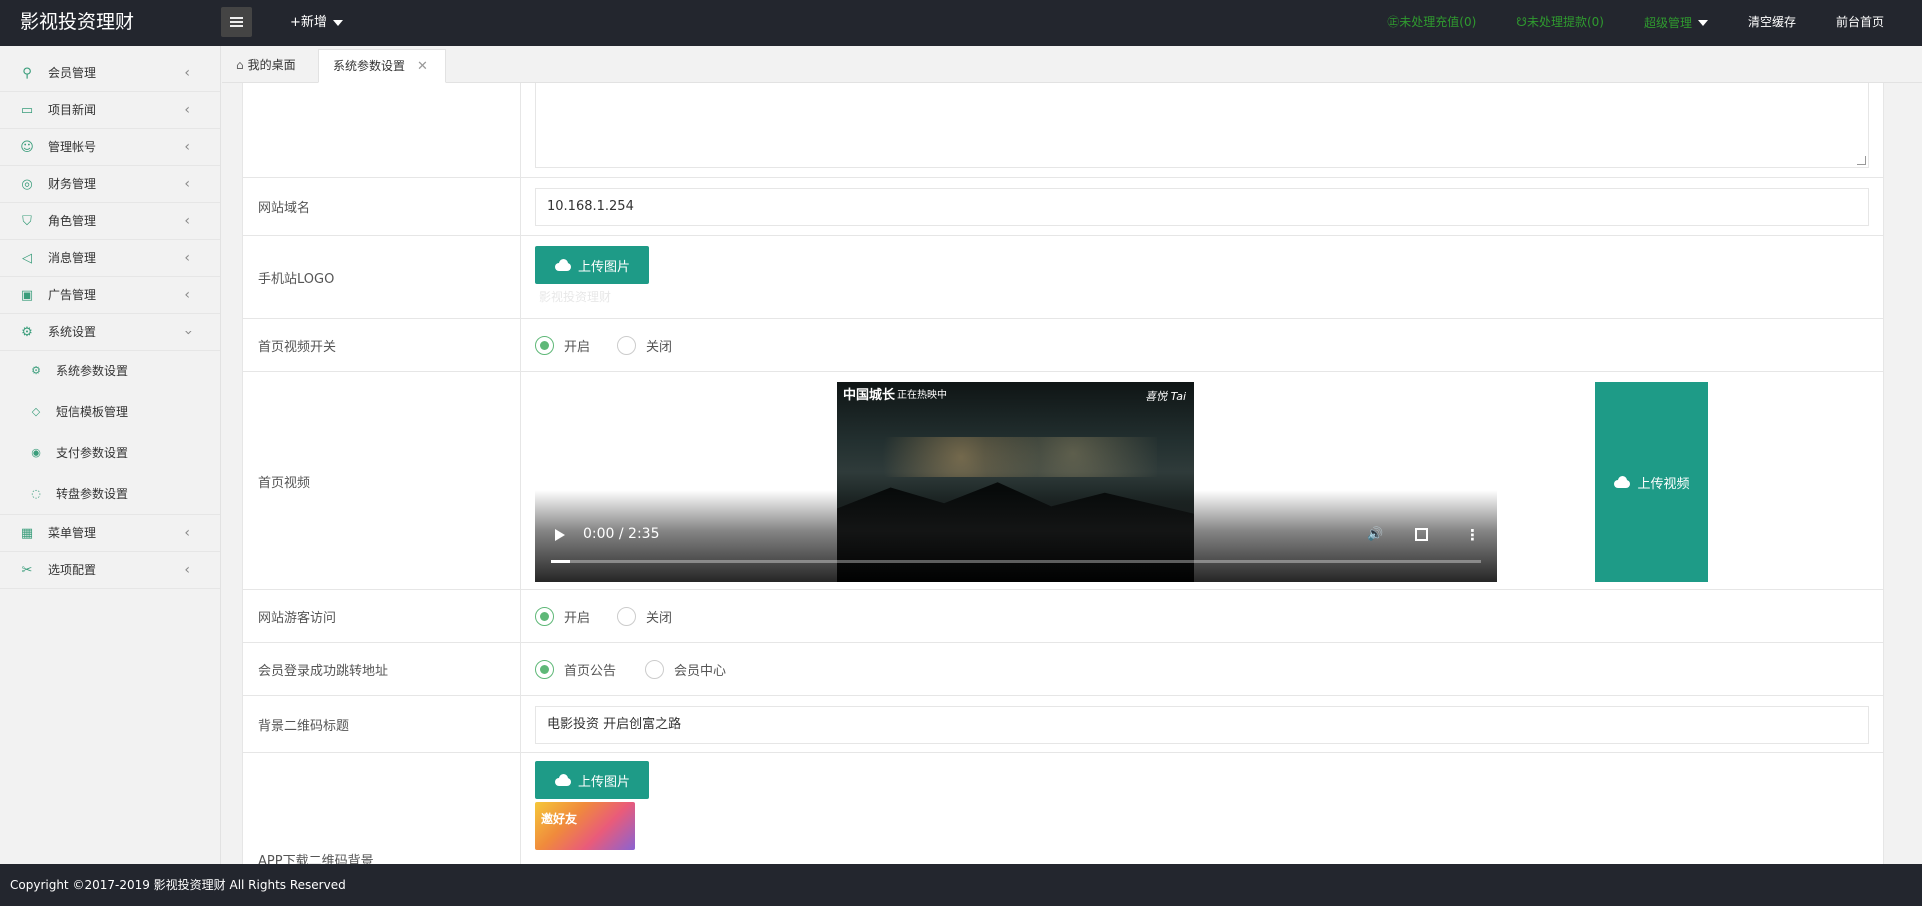 Image resolution: width=1922 pixels, height=906 pixels. Describe the element at coordinates (1472, 535) in the screenshot. I see `more-options-icon: ⋮` at that location.